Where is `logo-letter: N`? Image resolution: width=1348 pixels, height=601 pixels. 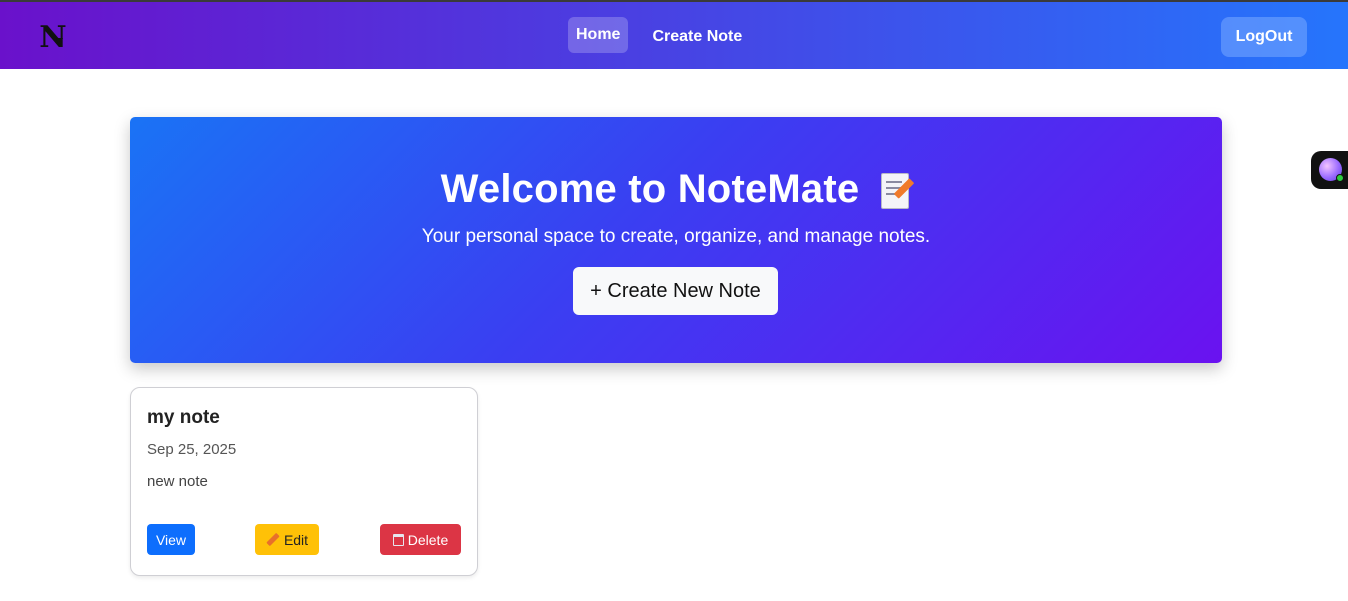 logo-letter: N is located at coordinates (53, 37).